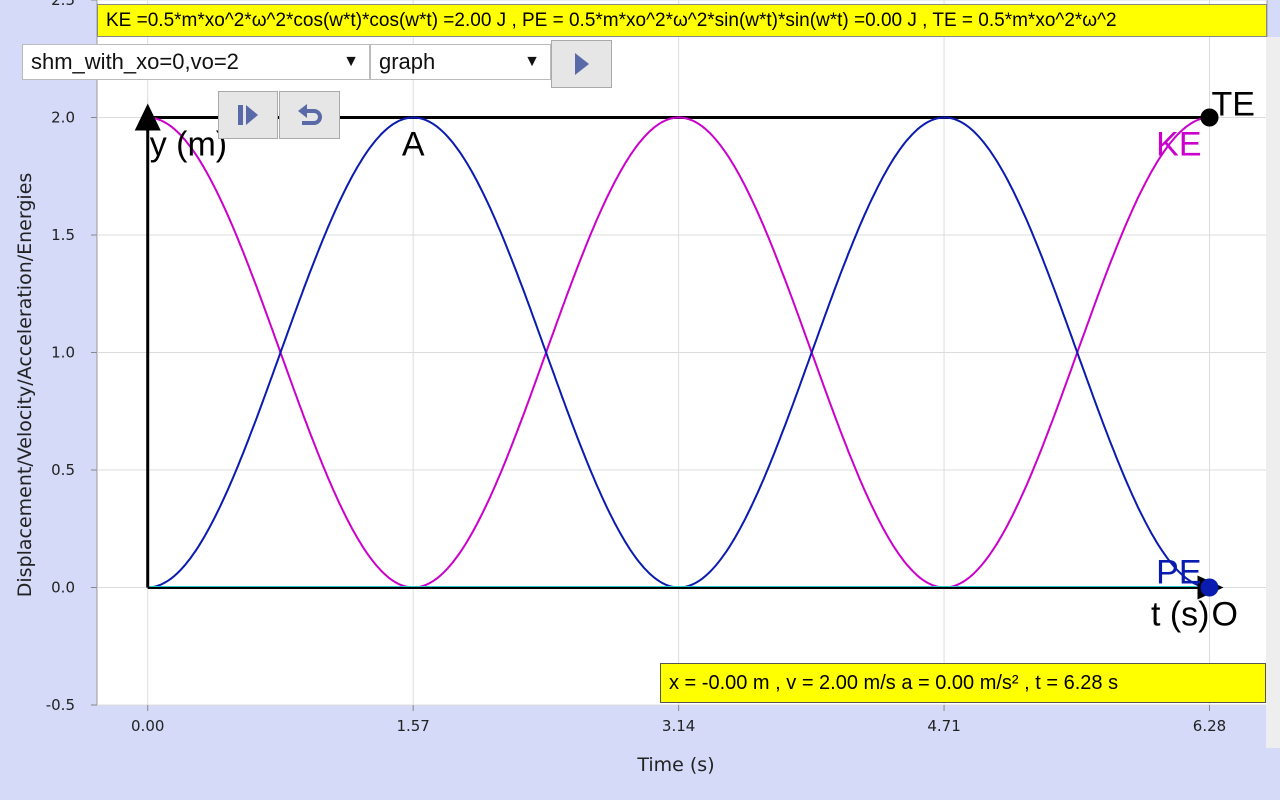 The height and width of the screenshot is (800, 1280). I want to click on ke-label: KE, so click(1178, 145).